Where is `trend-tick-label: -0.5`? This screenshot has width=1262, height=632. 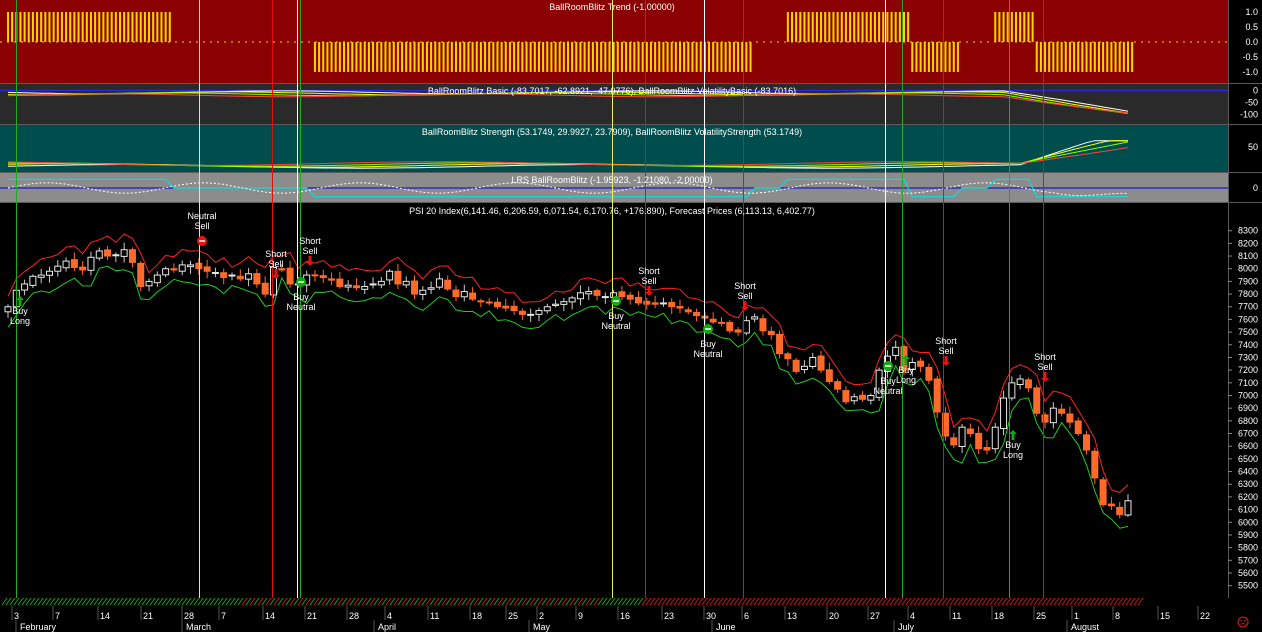
trend-tick-label: -0.5 is located at coordinates (1250, 57).